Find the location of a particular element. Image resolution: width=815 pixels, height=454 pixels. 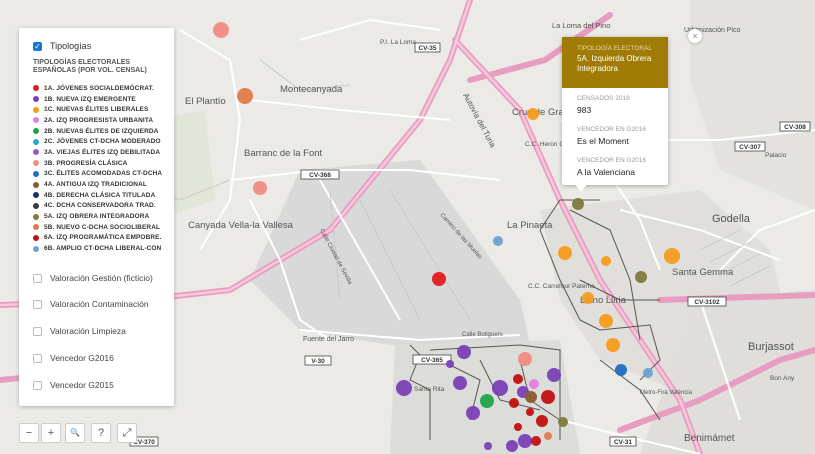

place-label: C.C. Carrefour Paterna is located at coordinates (561, 286).